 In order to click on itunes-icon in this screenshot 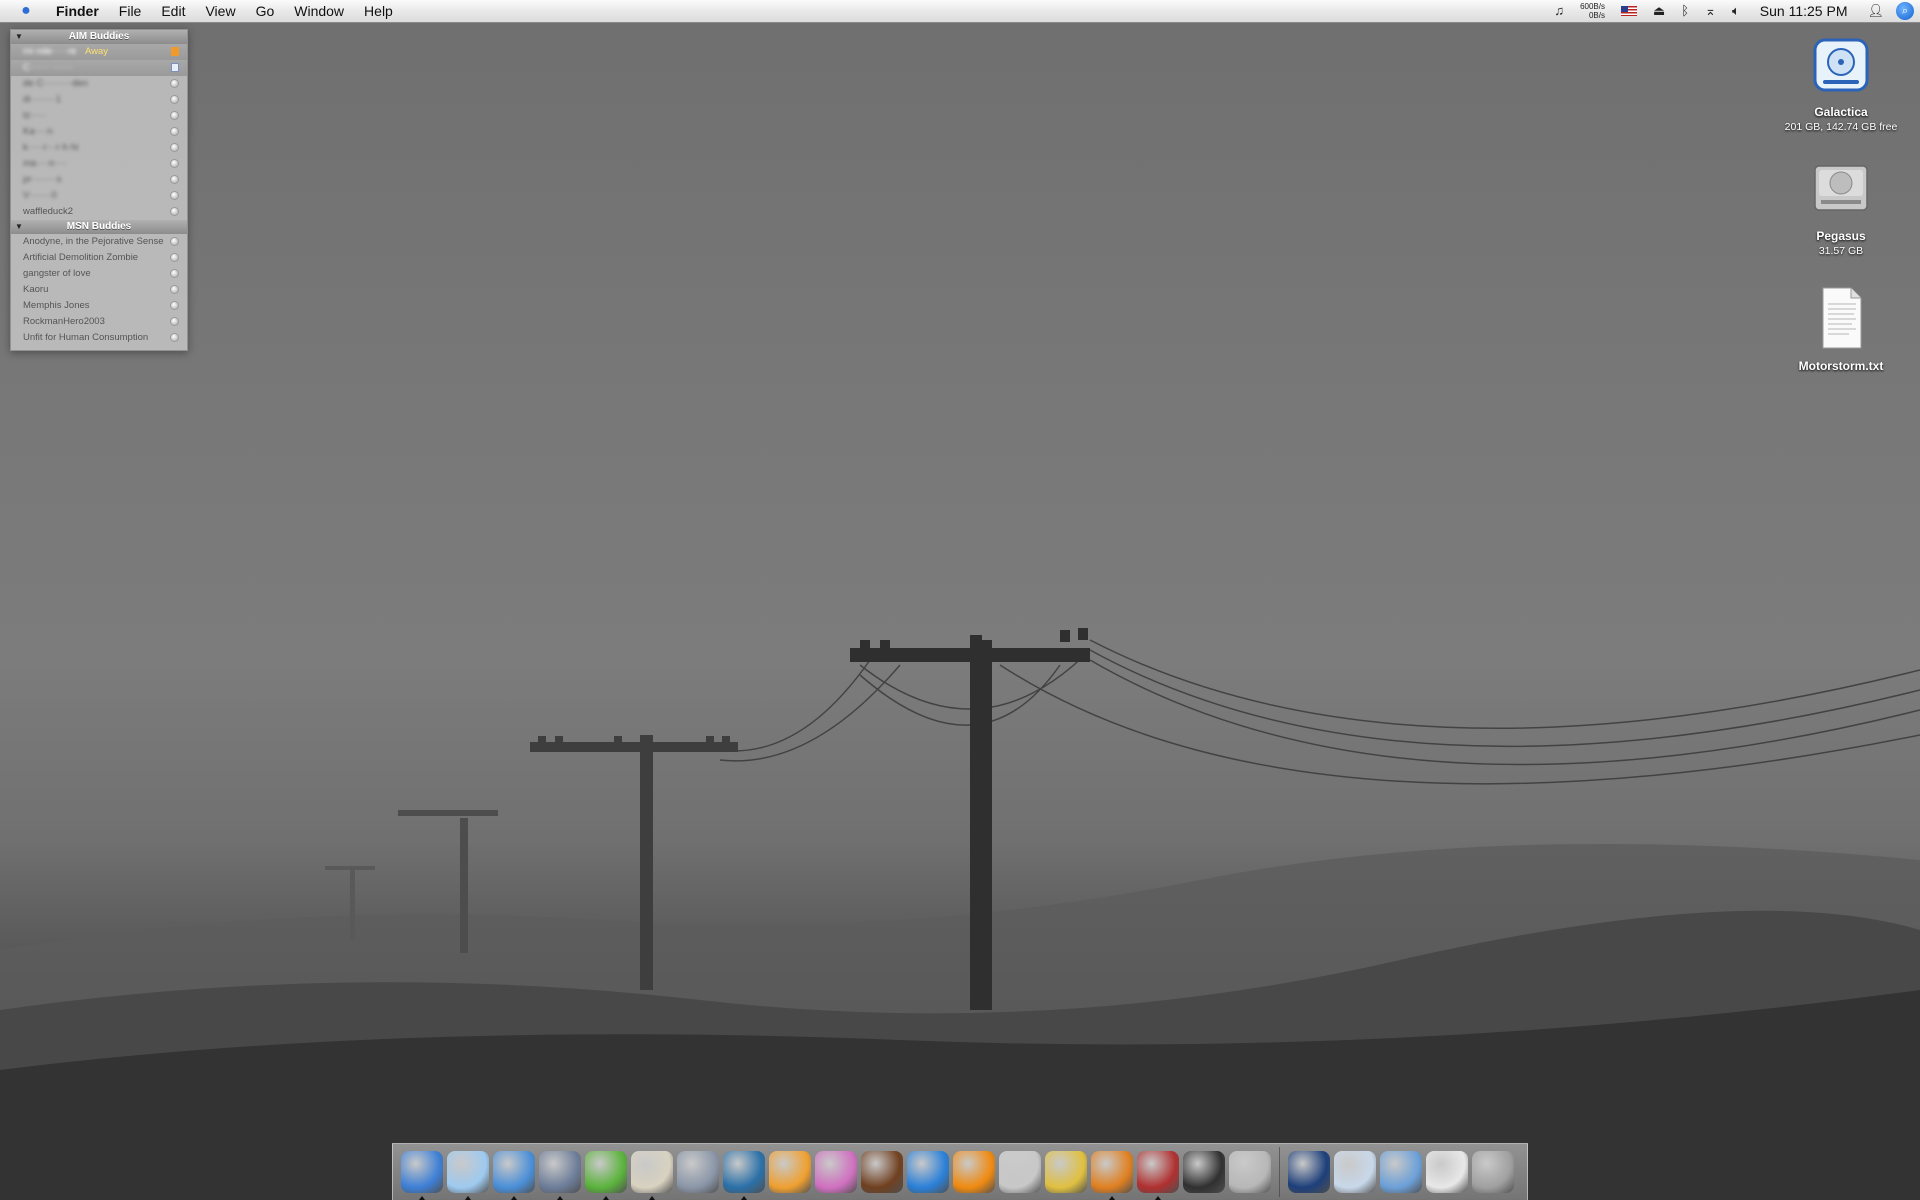, I will do `click(468, 1175)`.